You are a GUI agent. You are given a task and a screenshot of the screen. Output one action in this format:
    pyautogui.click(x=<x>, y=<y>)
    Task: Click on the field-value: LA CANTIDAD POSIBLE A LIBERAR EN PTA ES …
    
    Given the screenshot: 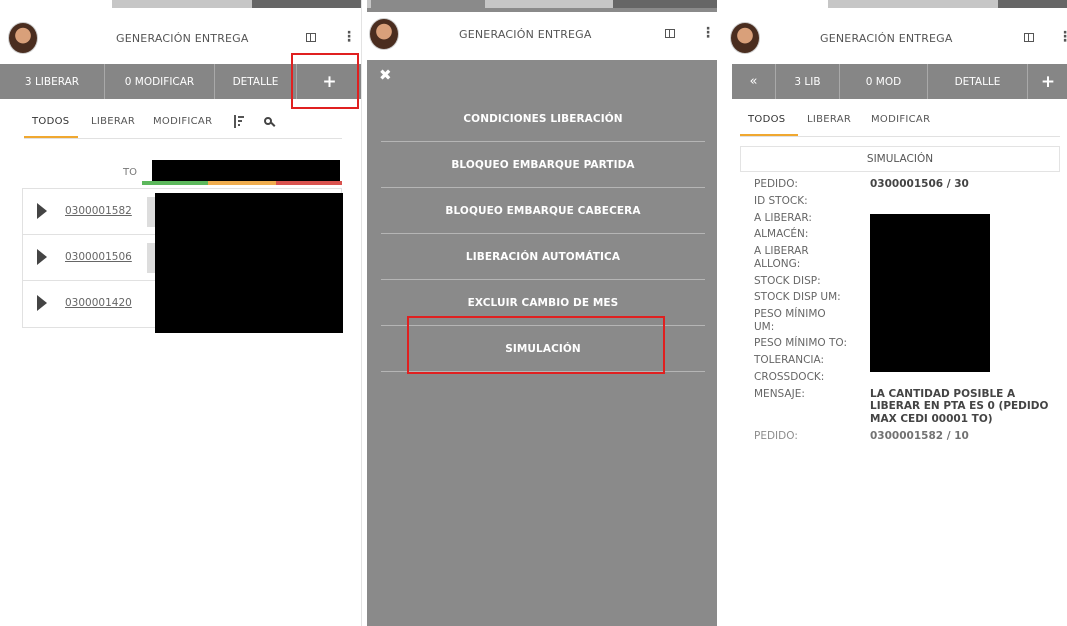 What is the action you would take?
    pyautogui.click(x=959, y=406)
    